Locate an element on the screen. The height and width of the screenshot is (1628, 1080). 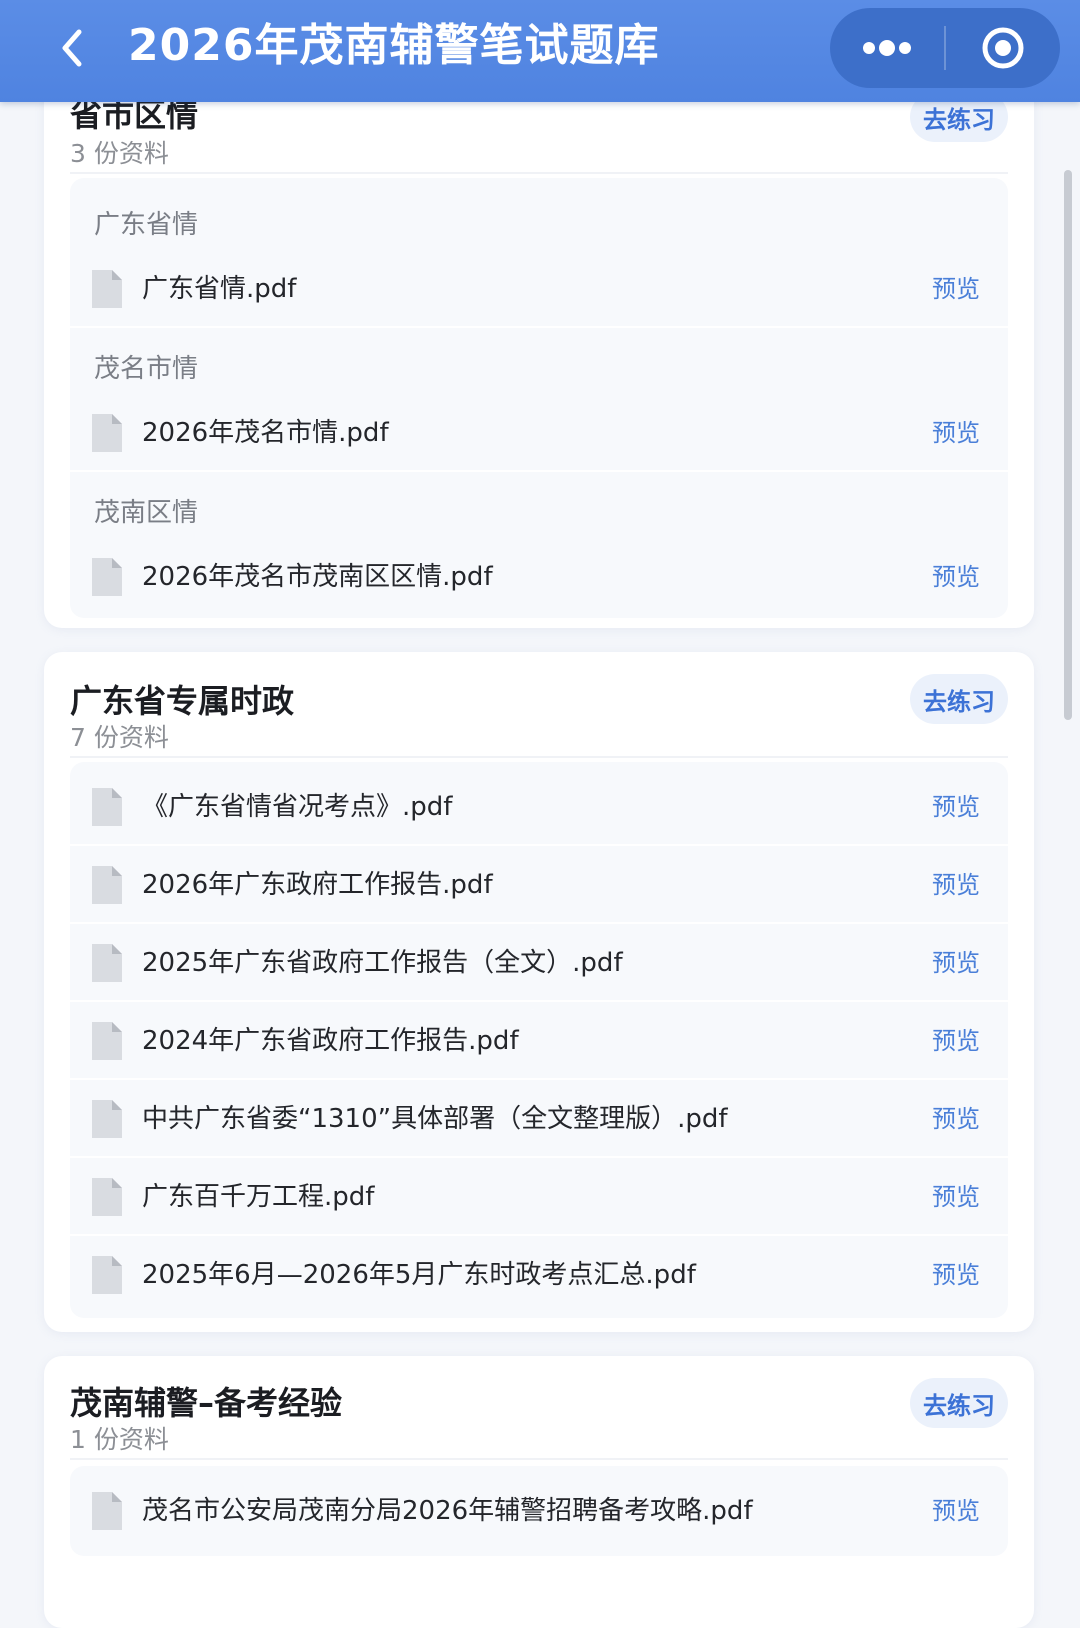
file-row: 《广东省情省况考点》.pdf 预览 is located at coordinates (539, 807).